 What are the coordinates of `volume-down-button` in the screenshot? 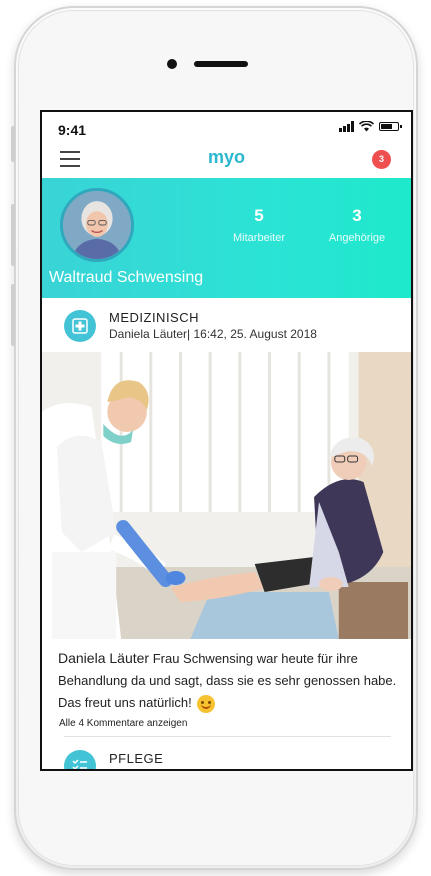 It's located at (13, 315).